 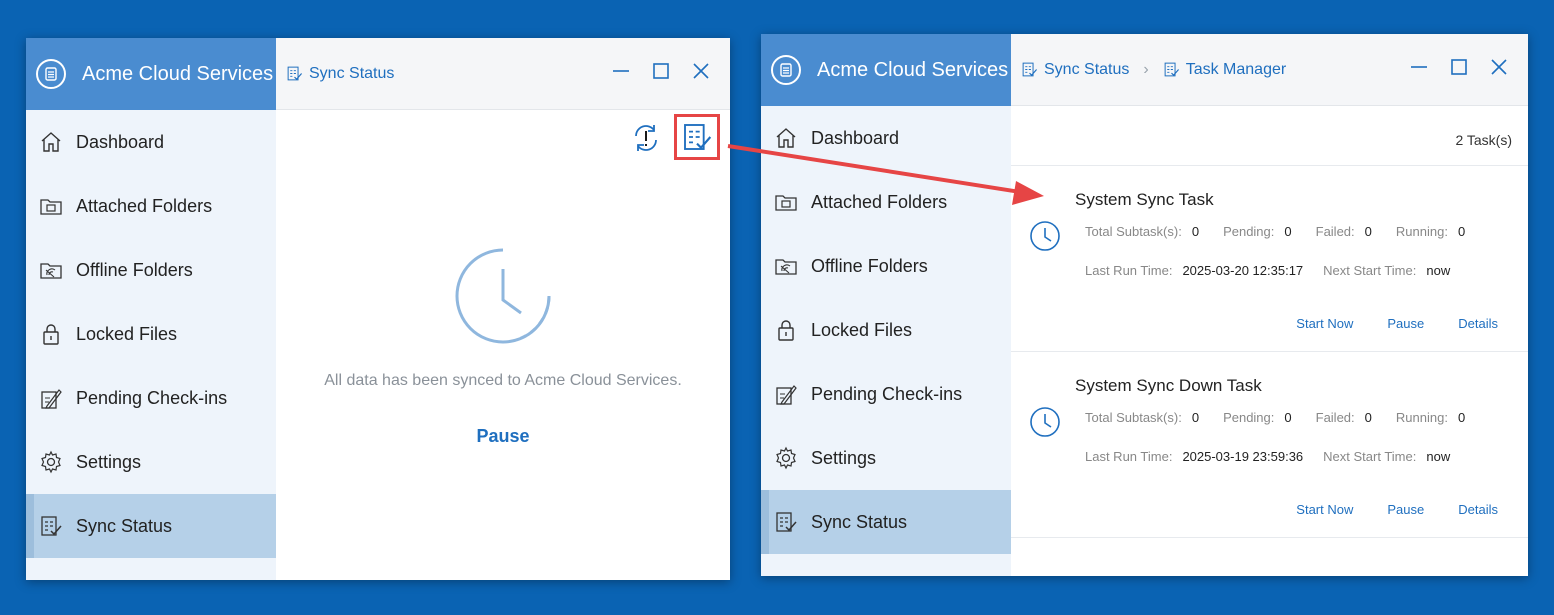 What do you see at coordinates (1269, 136) in the screenshot?
I see `task-count: 2 Task(s)` at bounding box center [1269, 136].